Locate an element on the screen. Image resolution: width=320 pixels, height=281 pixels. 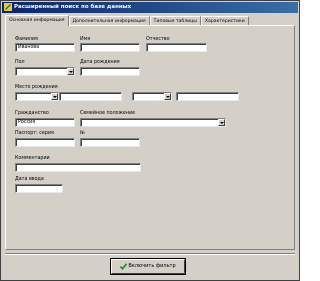
surname-field: Иванова is located at coordinates (45, 47).